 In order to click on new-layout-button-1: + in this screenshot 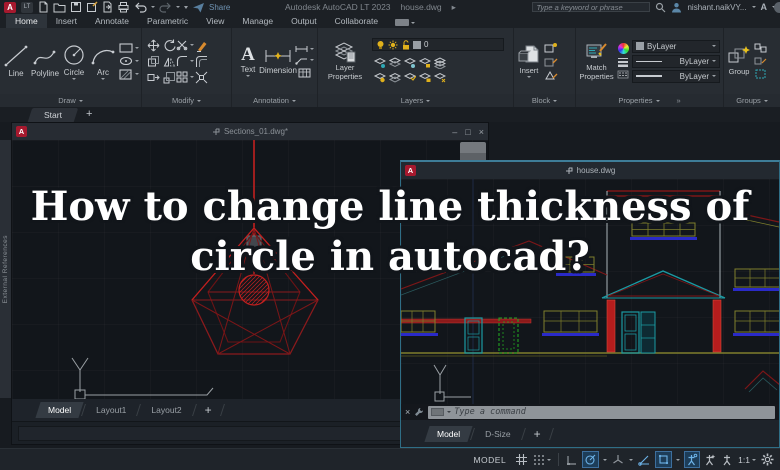, I will do `click(208, 410)`.